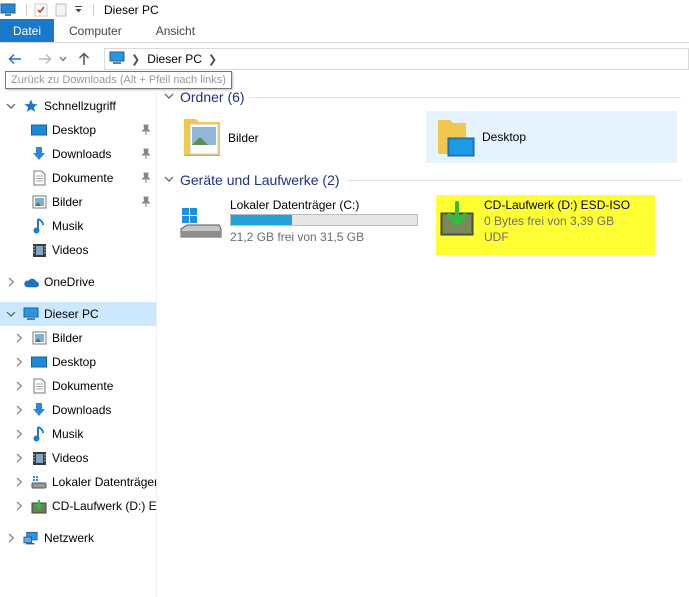  Describe the element at coordinates (104, 482) in the screenshot. I see `sidebar-item-label: Lokaler Datenträger (C:)` at that location.